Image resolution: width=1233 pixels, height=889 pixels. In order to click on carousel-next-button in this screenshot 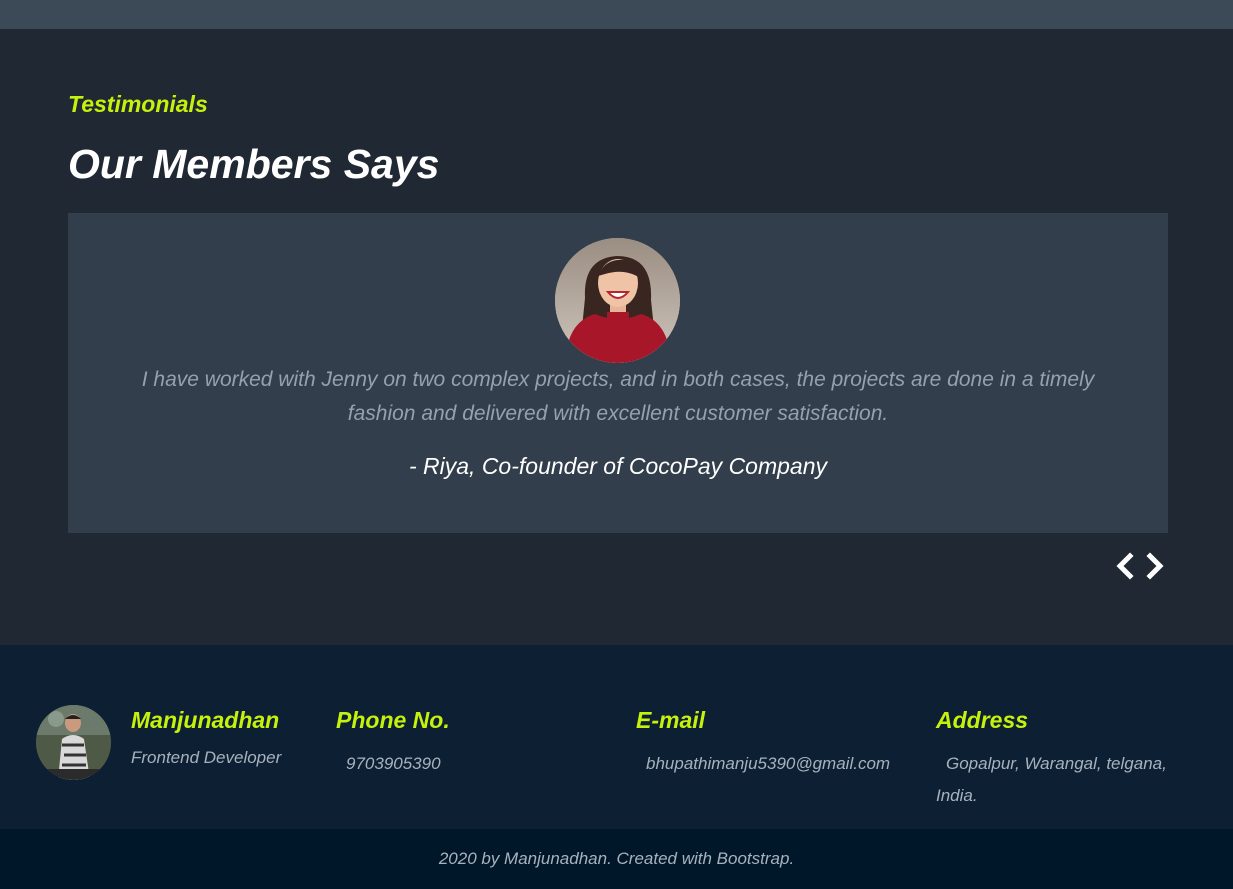, I will do `click(1155, 566)`.